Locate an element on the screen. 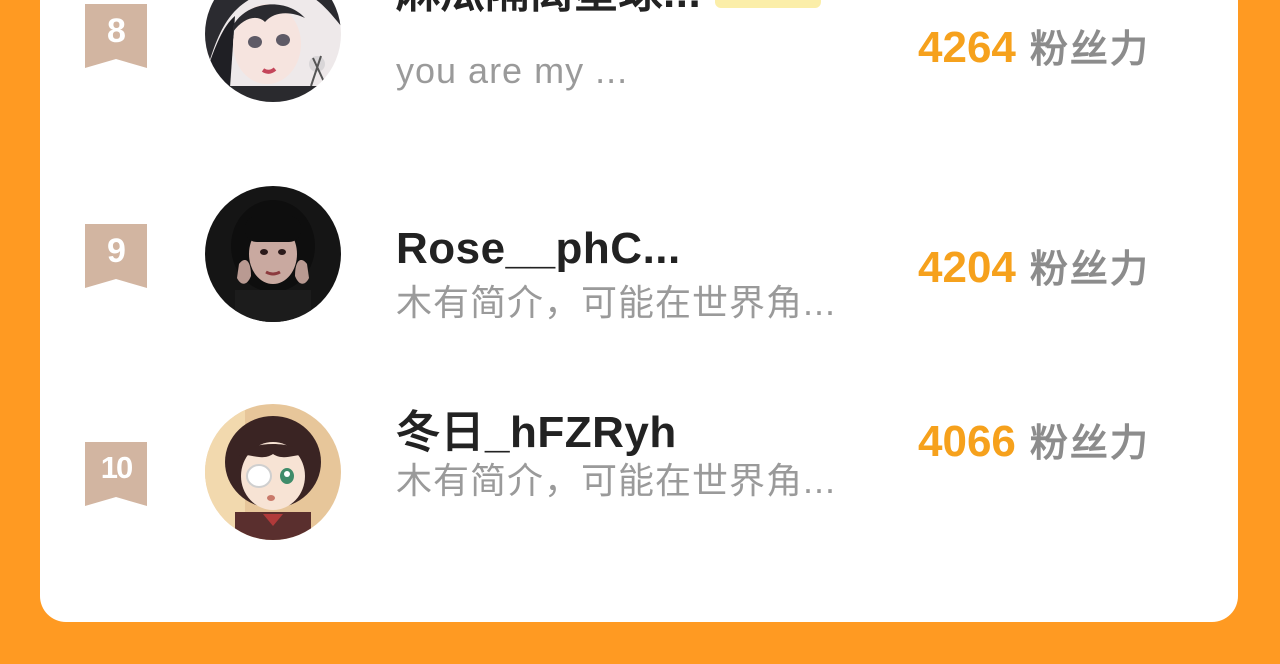 The width and height of the screenshot is (1280, 664). fan-power: 4264 粉丝力 is located at coordinates (1034, 45).